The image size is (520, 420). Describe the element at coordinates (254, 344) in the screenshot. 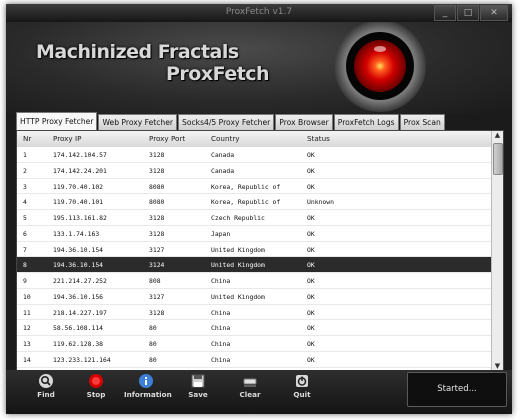

I see `table-row: 13 119.62.128.38 80 China OK` at that location.